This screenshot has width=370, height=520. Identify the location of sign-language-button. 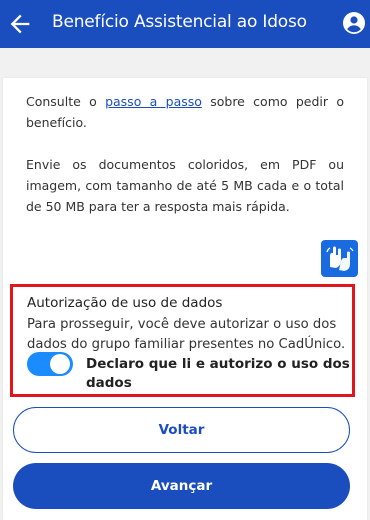
(339, 258).